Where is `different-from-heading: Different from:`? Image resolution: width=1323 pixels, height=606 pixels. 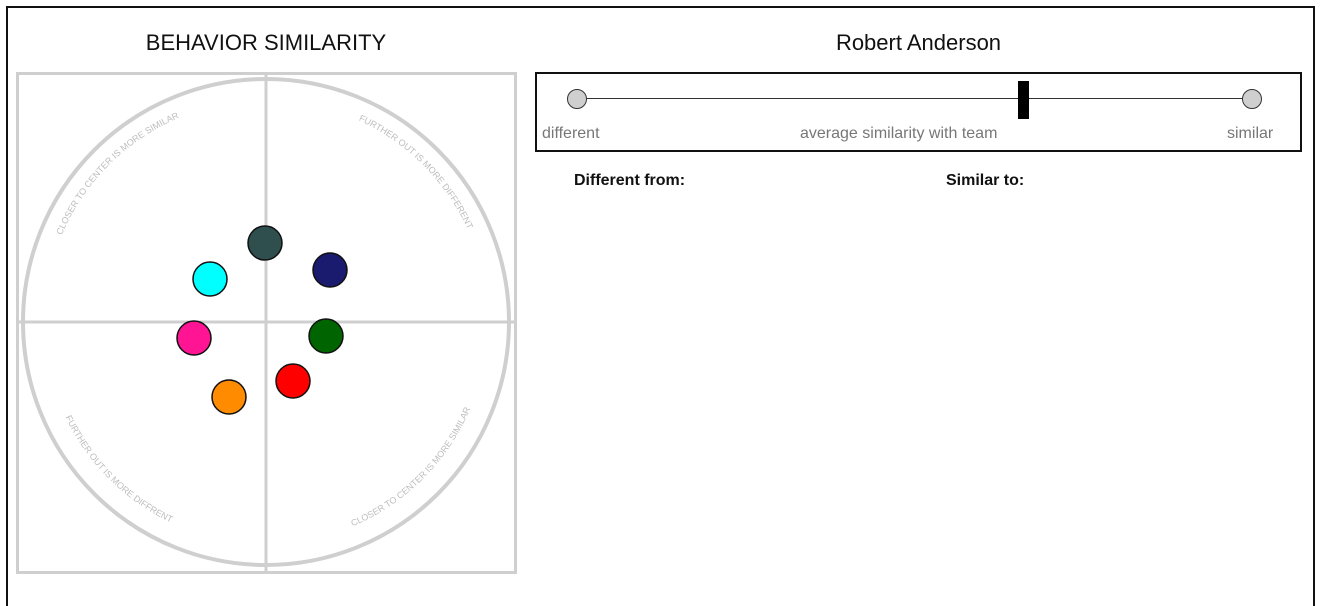 different-from-heading: Different from: is located at coordinates (630, 180).